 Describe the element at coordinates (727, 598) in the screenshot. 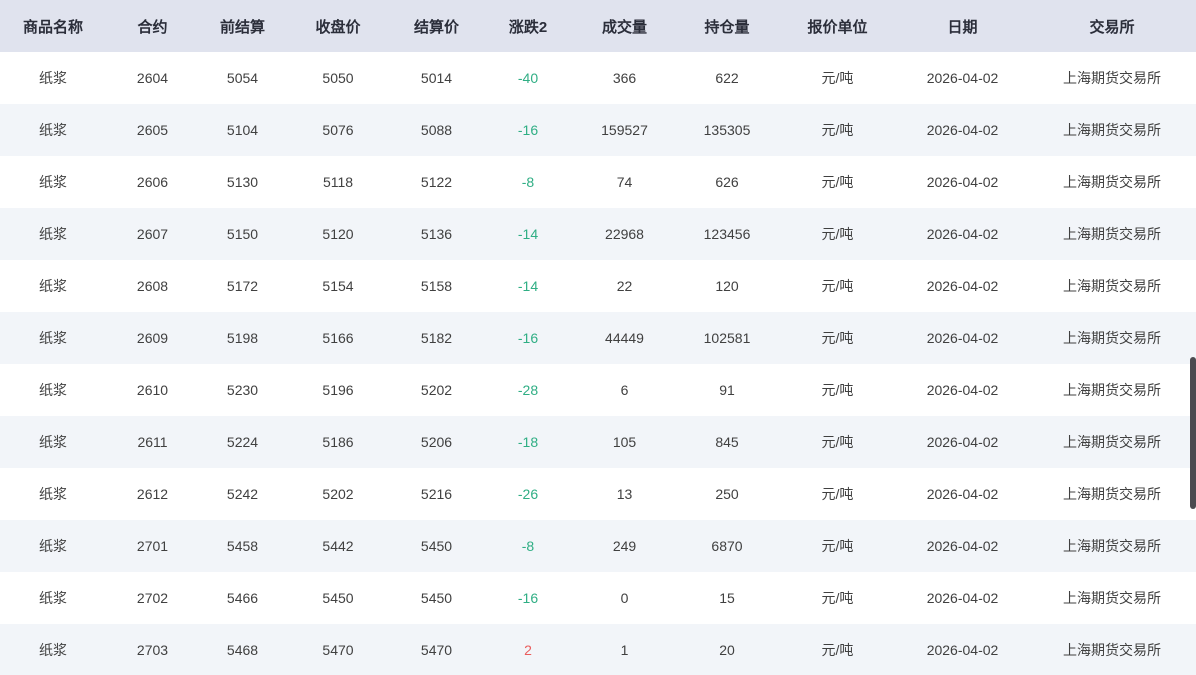

I see `cell-open_interest: 15` at that location.